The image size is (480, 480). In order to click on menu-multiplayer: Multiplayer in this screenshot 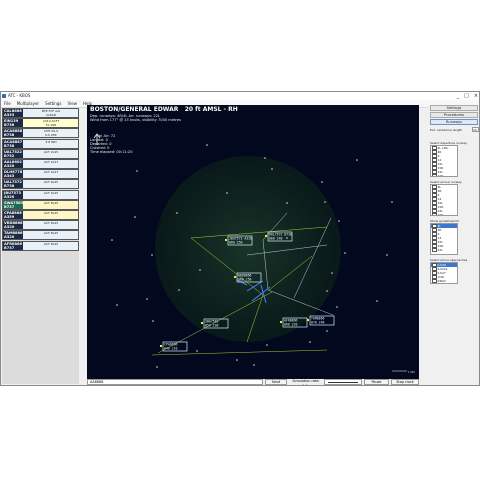, I will do `click(28, 103)`.